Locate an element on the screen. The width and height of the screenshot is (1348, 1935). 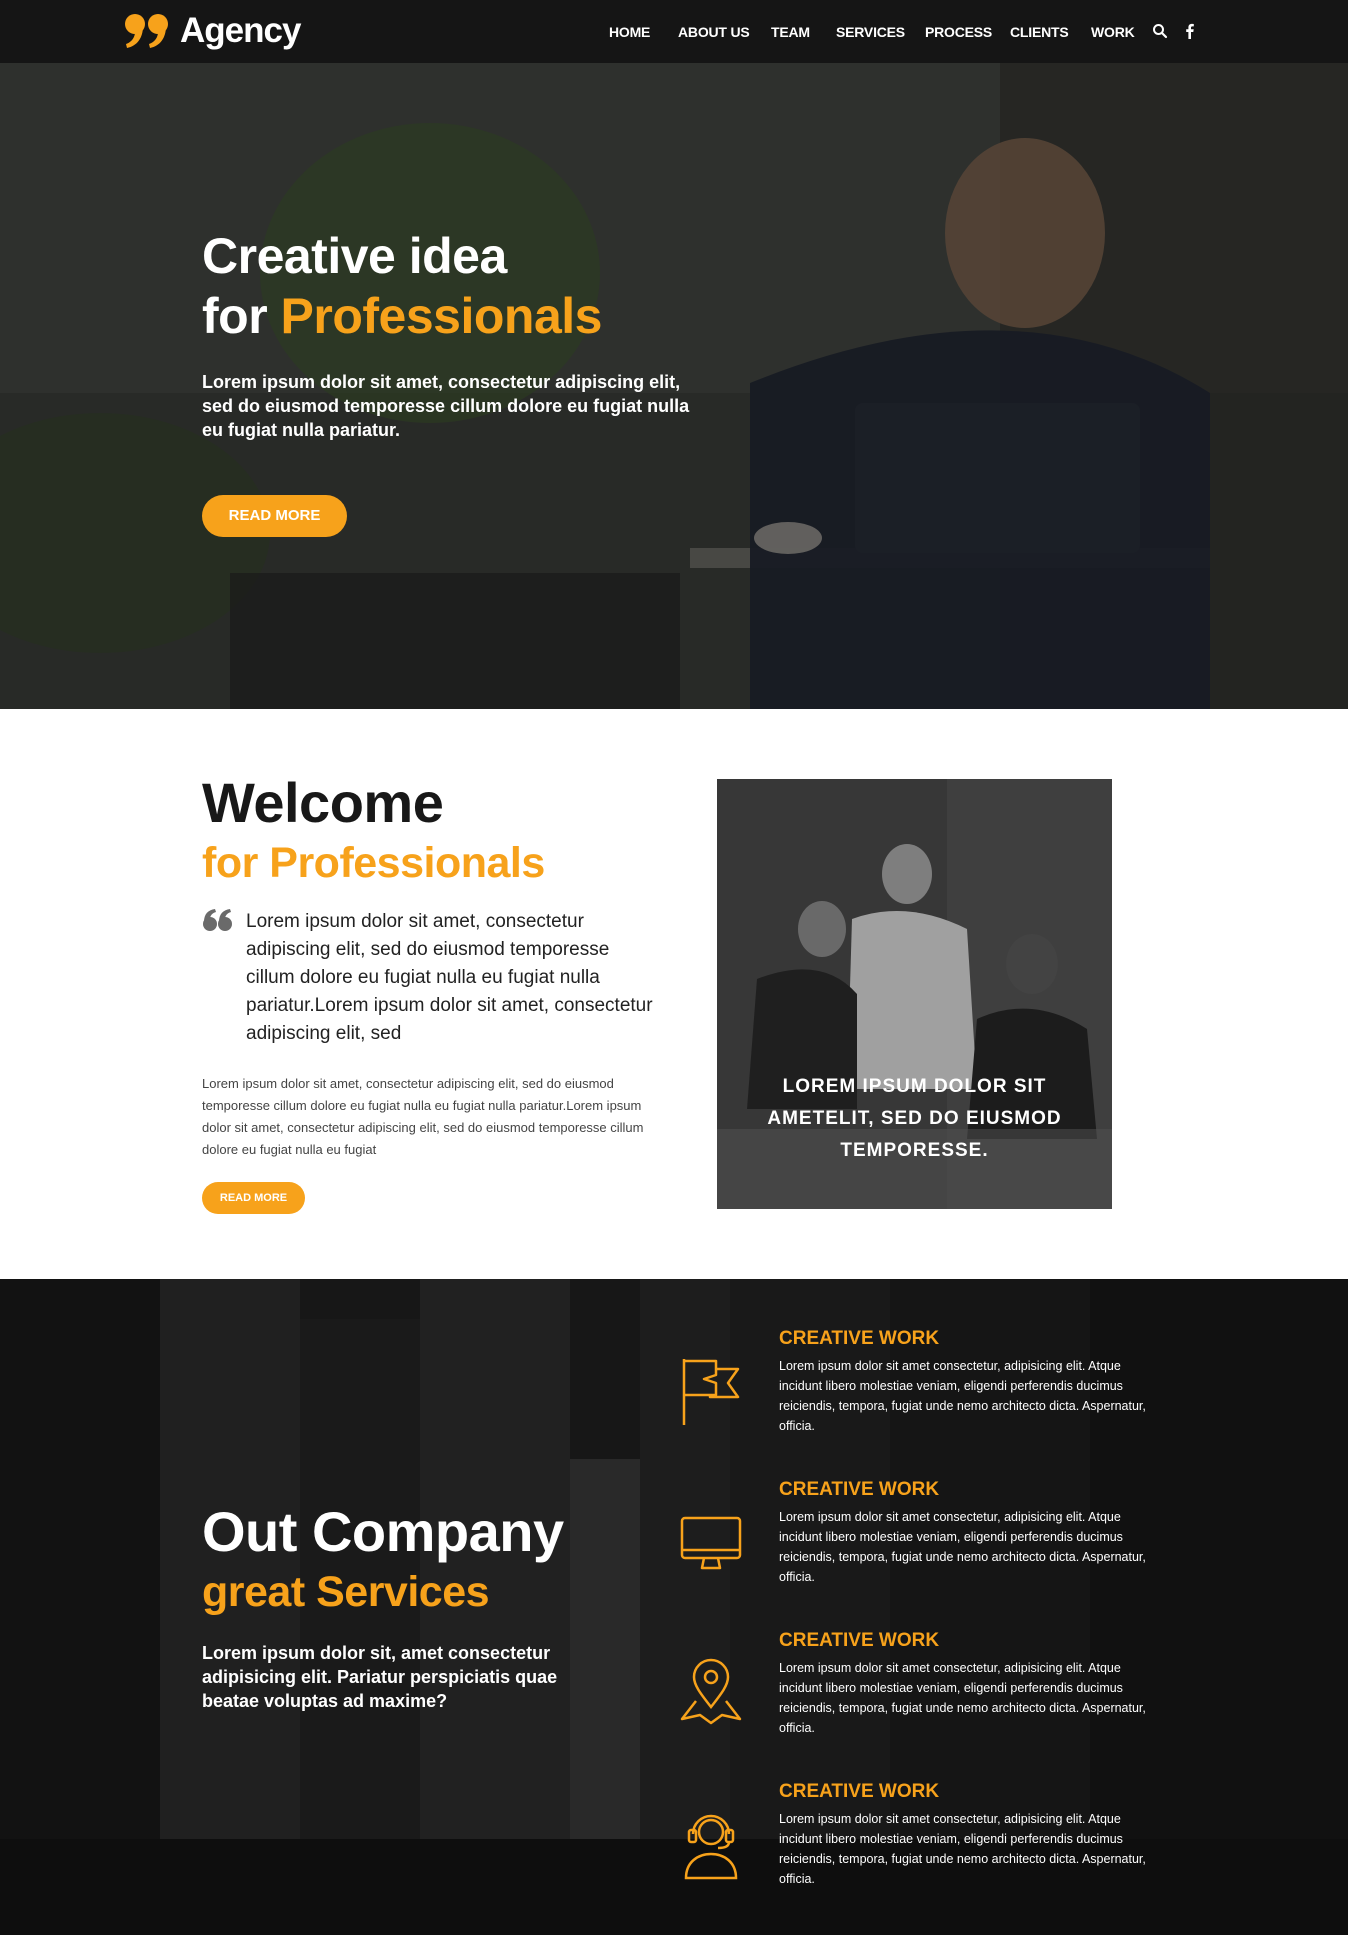
nav-process: PROCESS is located at coordinates (958, 32).